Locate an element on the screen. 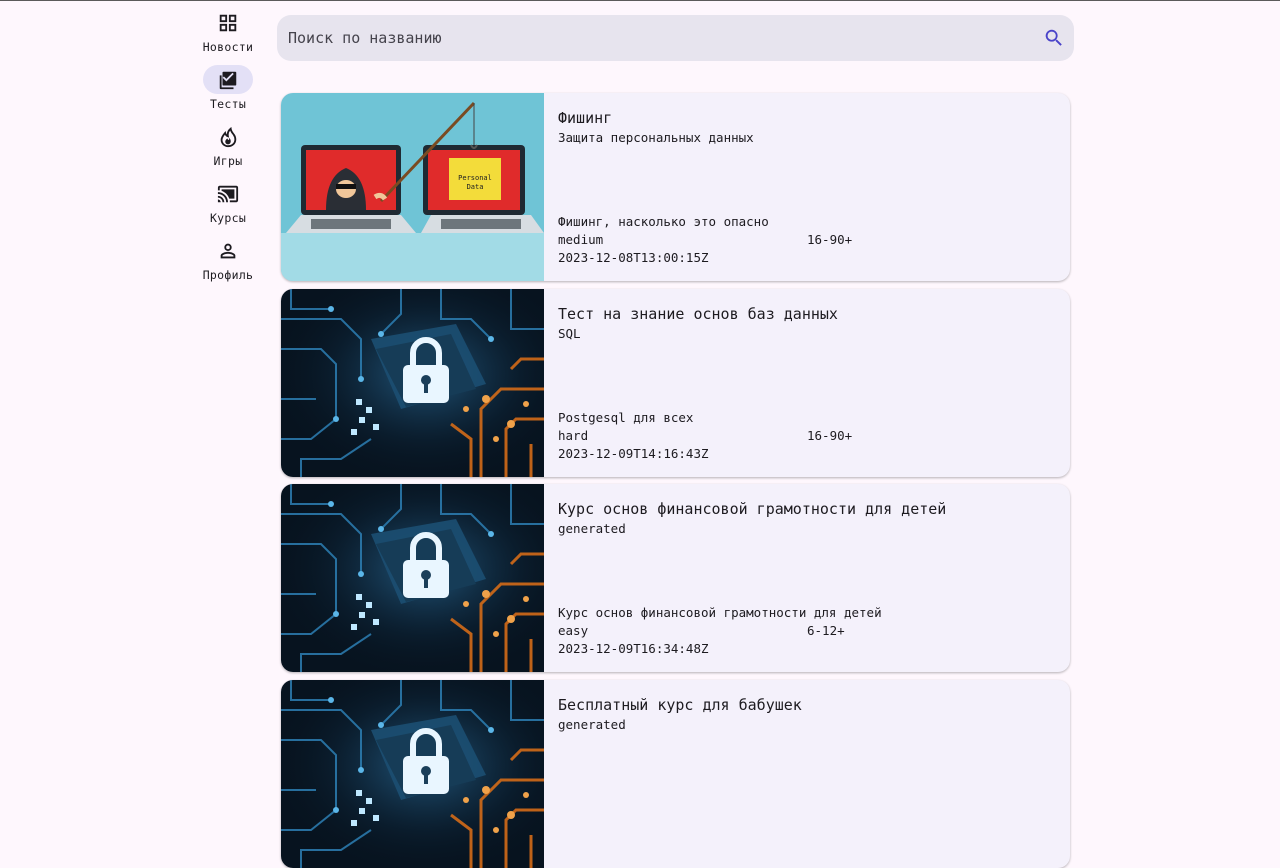 This screenshot has height=868, width=1280. card-description: Postgesql для всех is located at coordinates (626, 417).